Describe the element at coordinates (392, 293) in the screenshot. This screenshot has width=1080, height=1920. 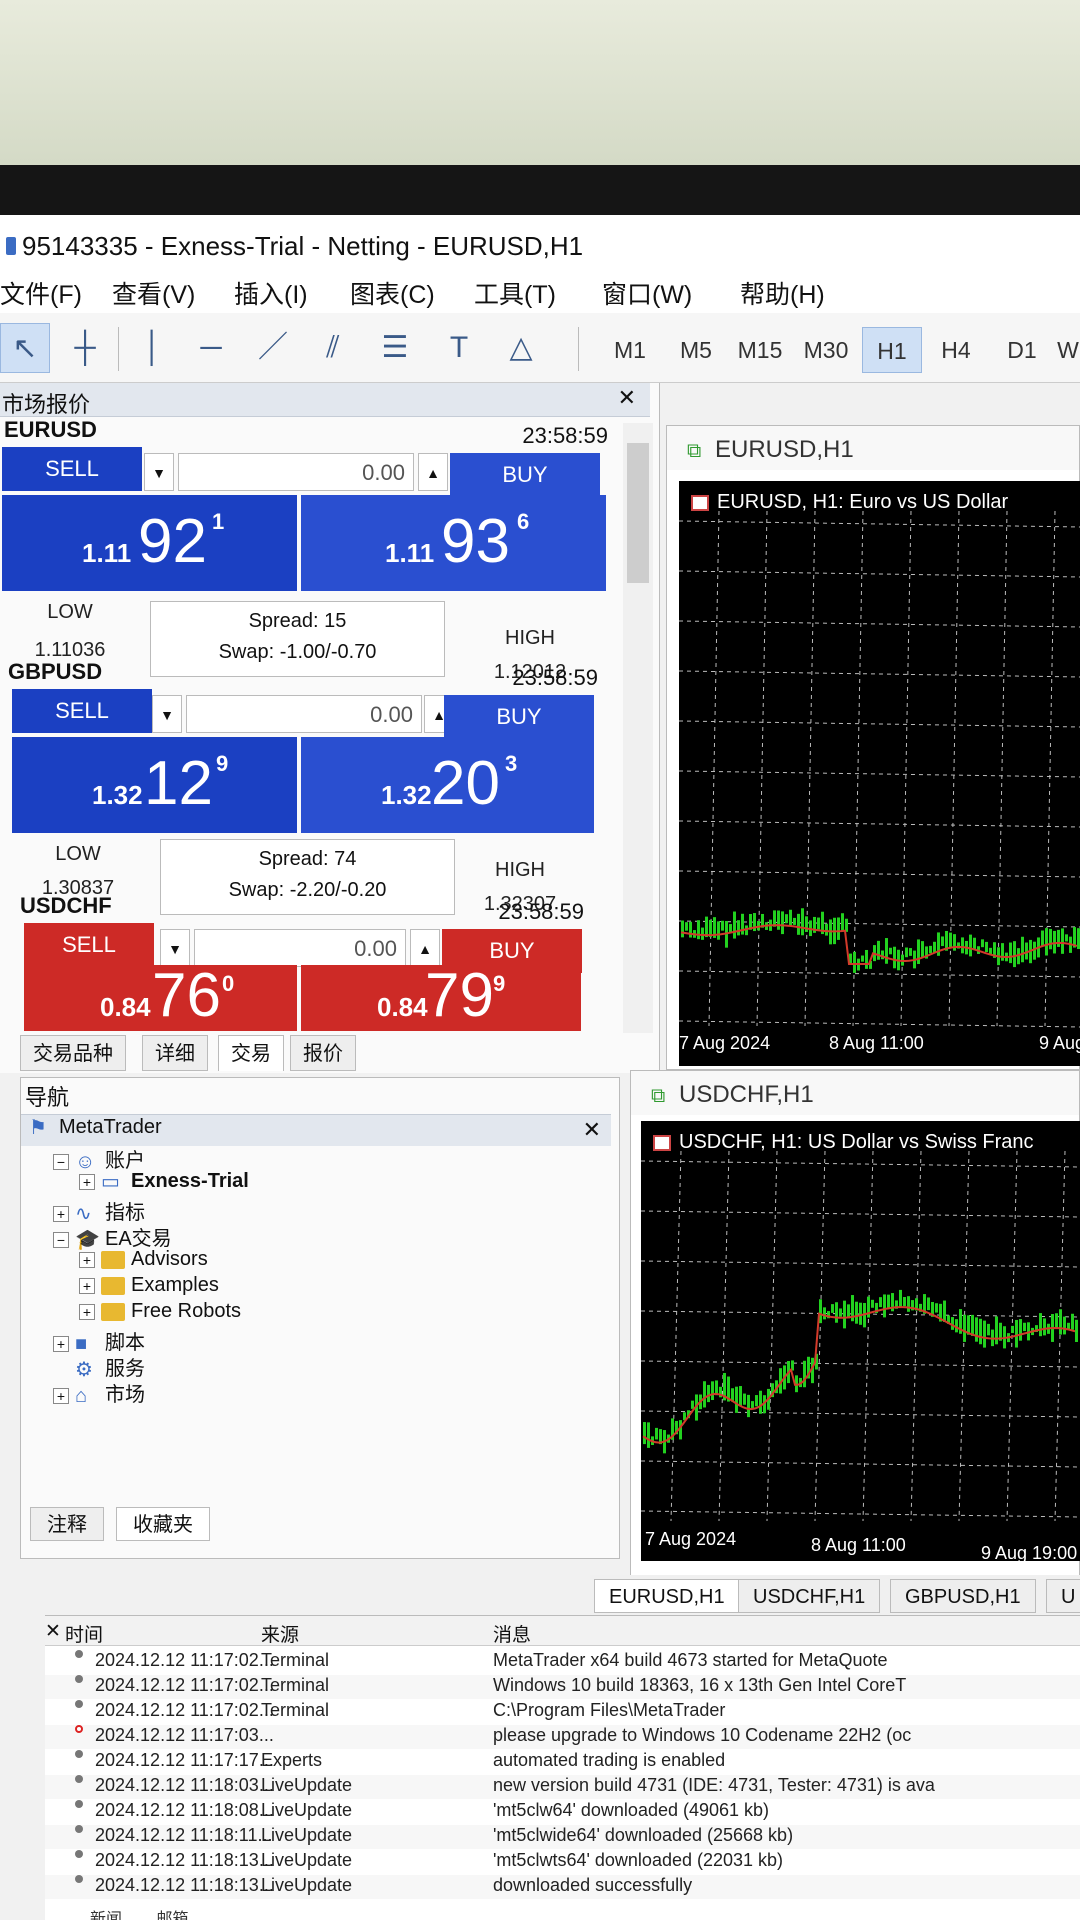
I see `menu-charts: 图表(C)` at that location.